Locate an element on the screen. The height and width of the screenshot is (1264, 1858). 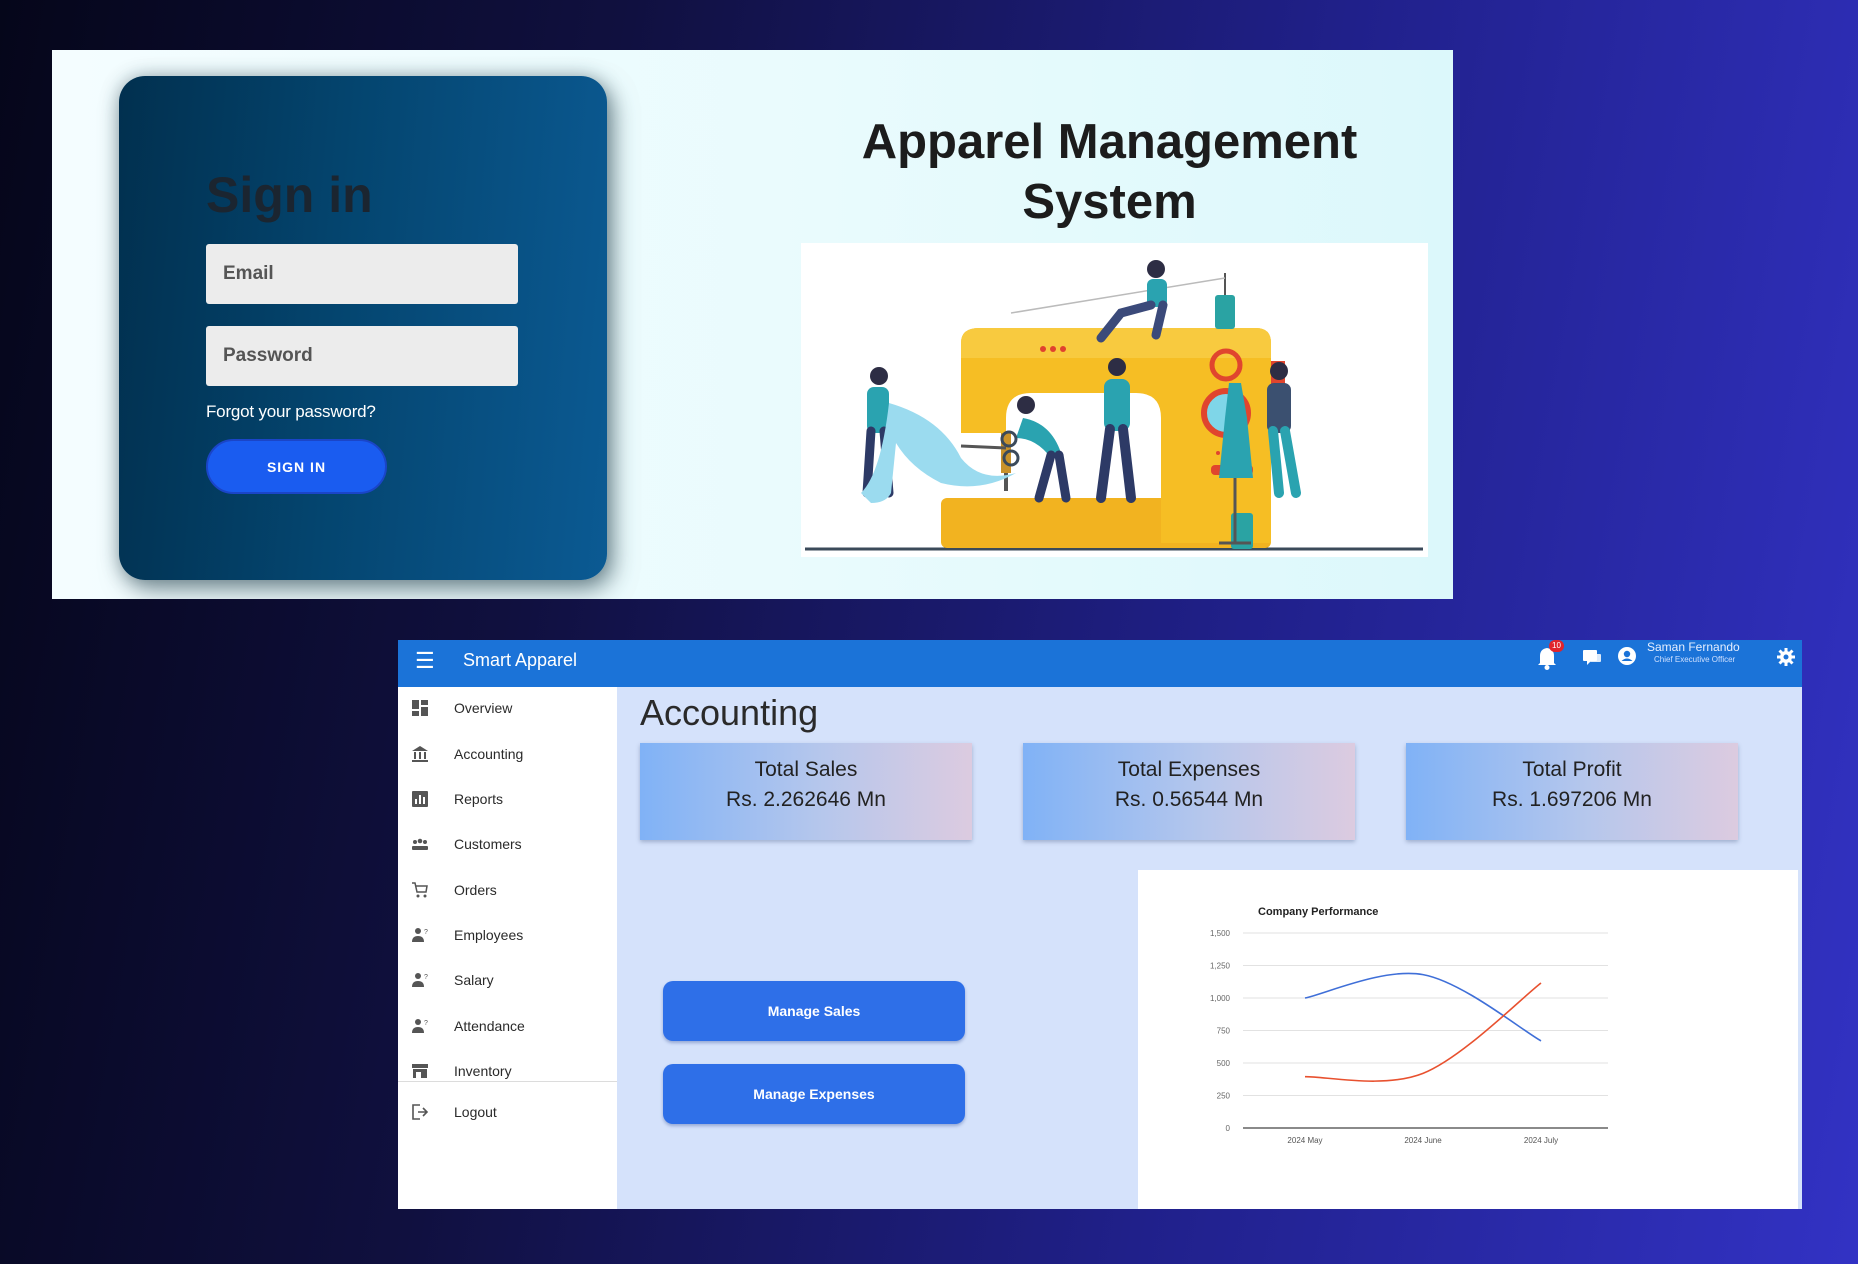
manage-sales-button: Manage Sales is located at coordinates (814, 1011).